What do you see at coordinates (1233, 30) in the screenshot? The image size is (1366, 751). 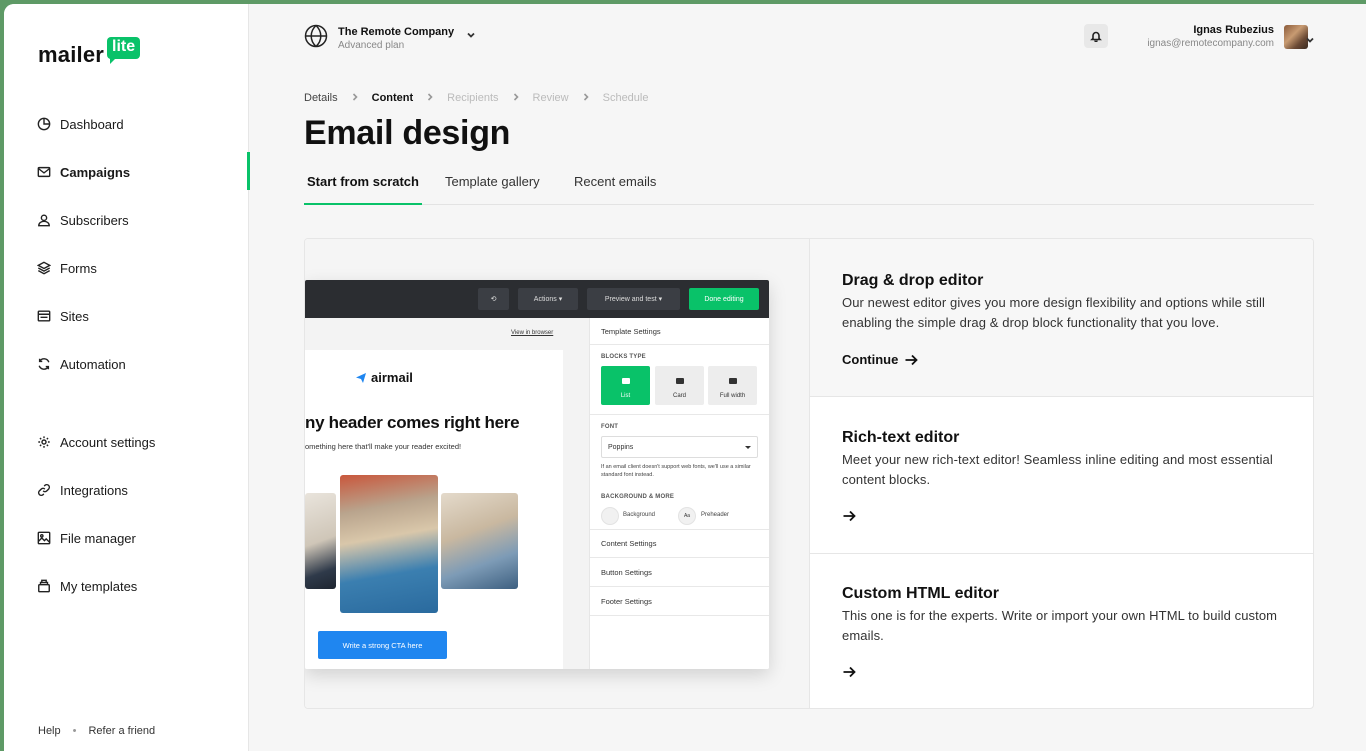 I see `user-name: Ignas Rubezius` at bounding box center [1233, 30].